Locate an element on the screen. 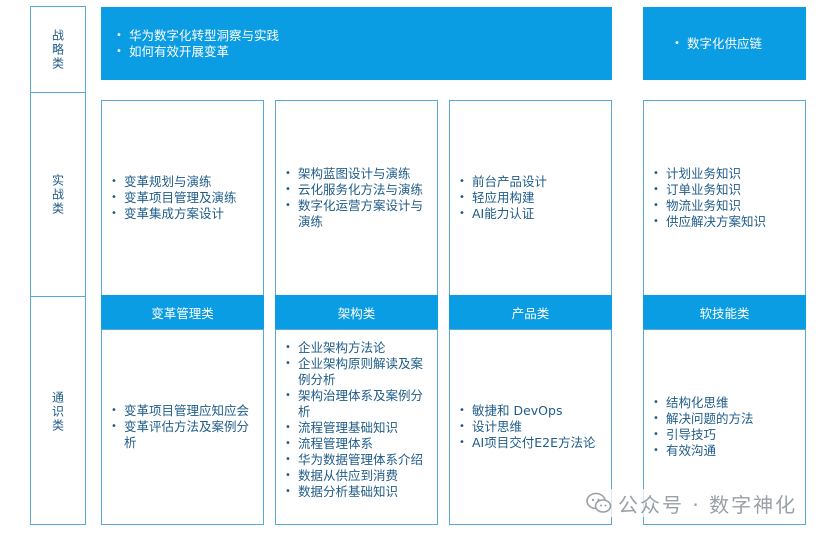  strategy-right-band: 数字化供应链 is located at coordinates (724, 43).